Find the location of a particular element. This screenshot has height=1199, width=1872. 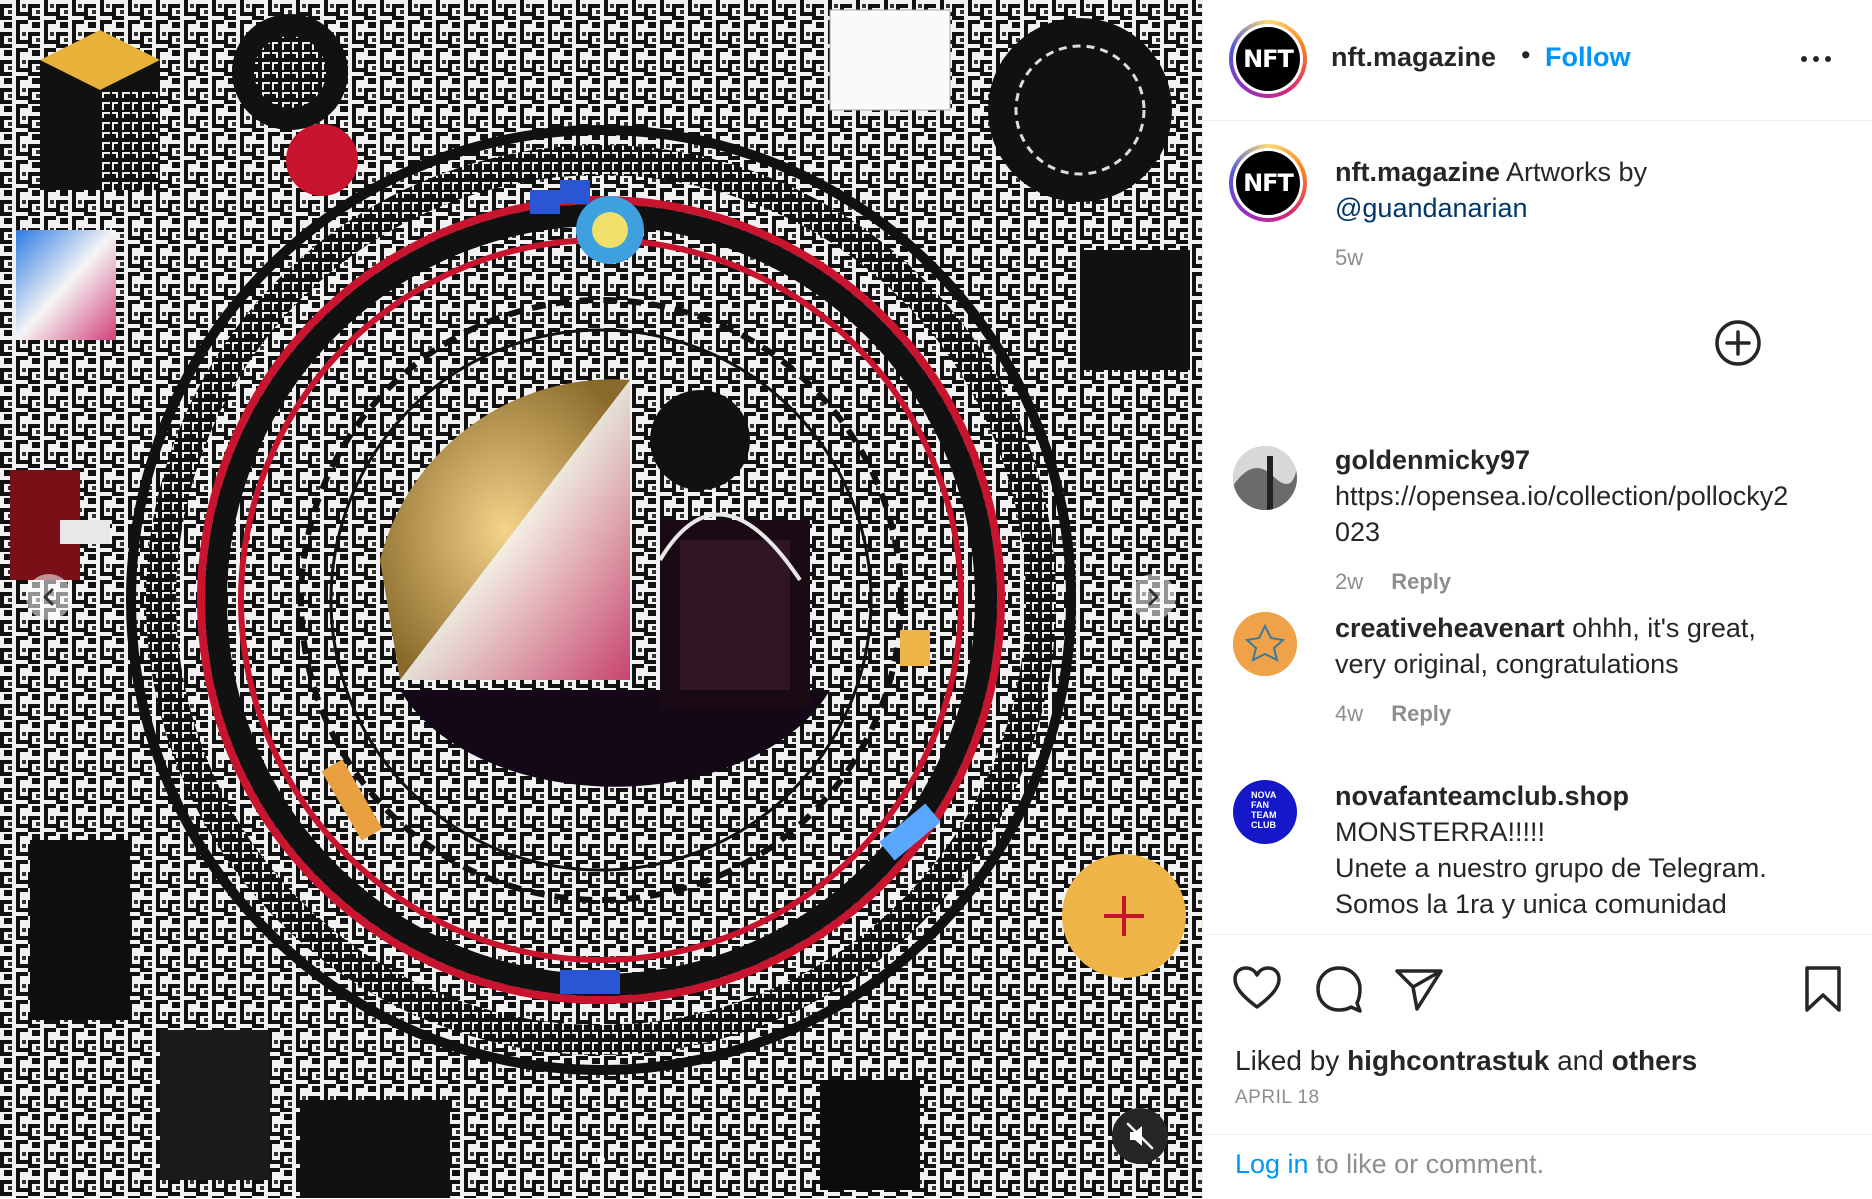

login-link: Log in is located at coordinates (1272, 1164).